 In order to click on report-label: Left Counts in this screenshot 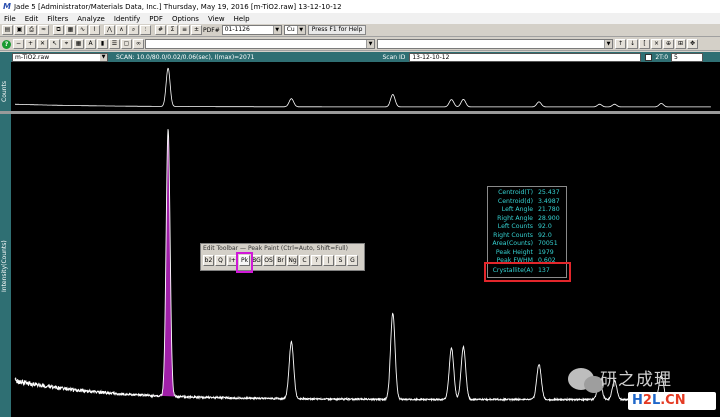, I will do `click(515, 226)`.